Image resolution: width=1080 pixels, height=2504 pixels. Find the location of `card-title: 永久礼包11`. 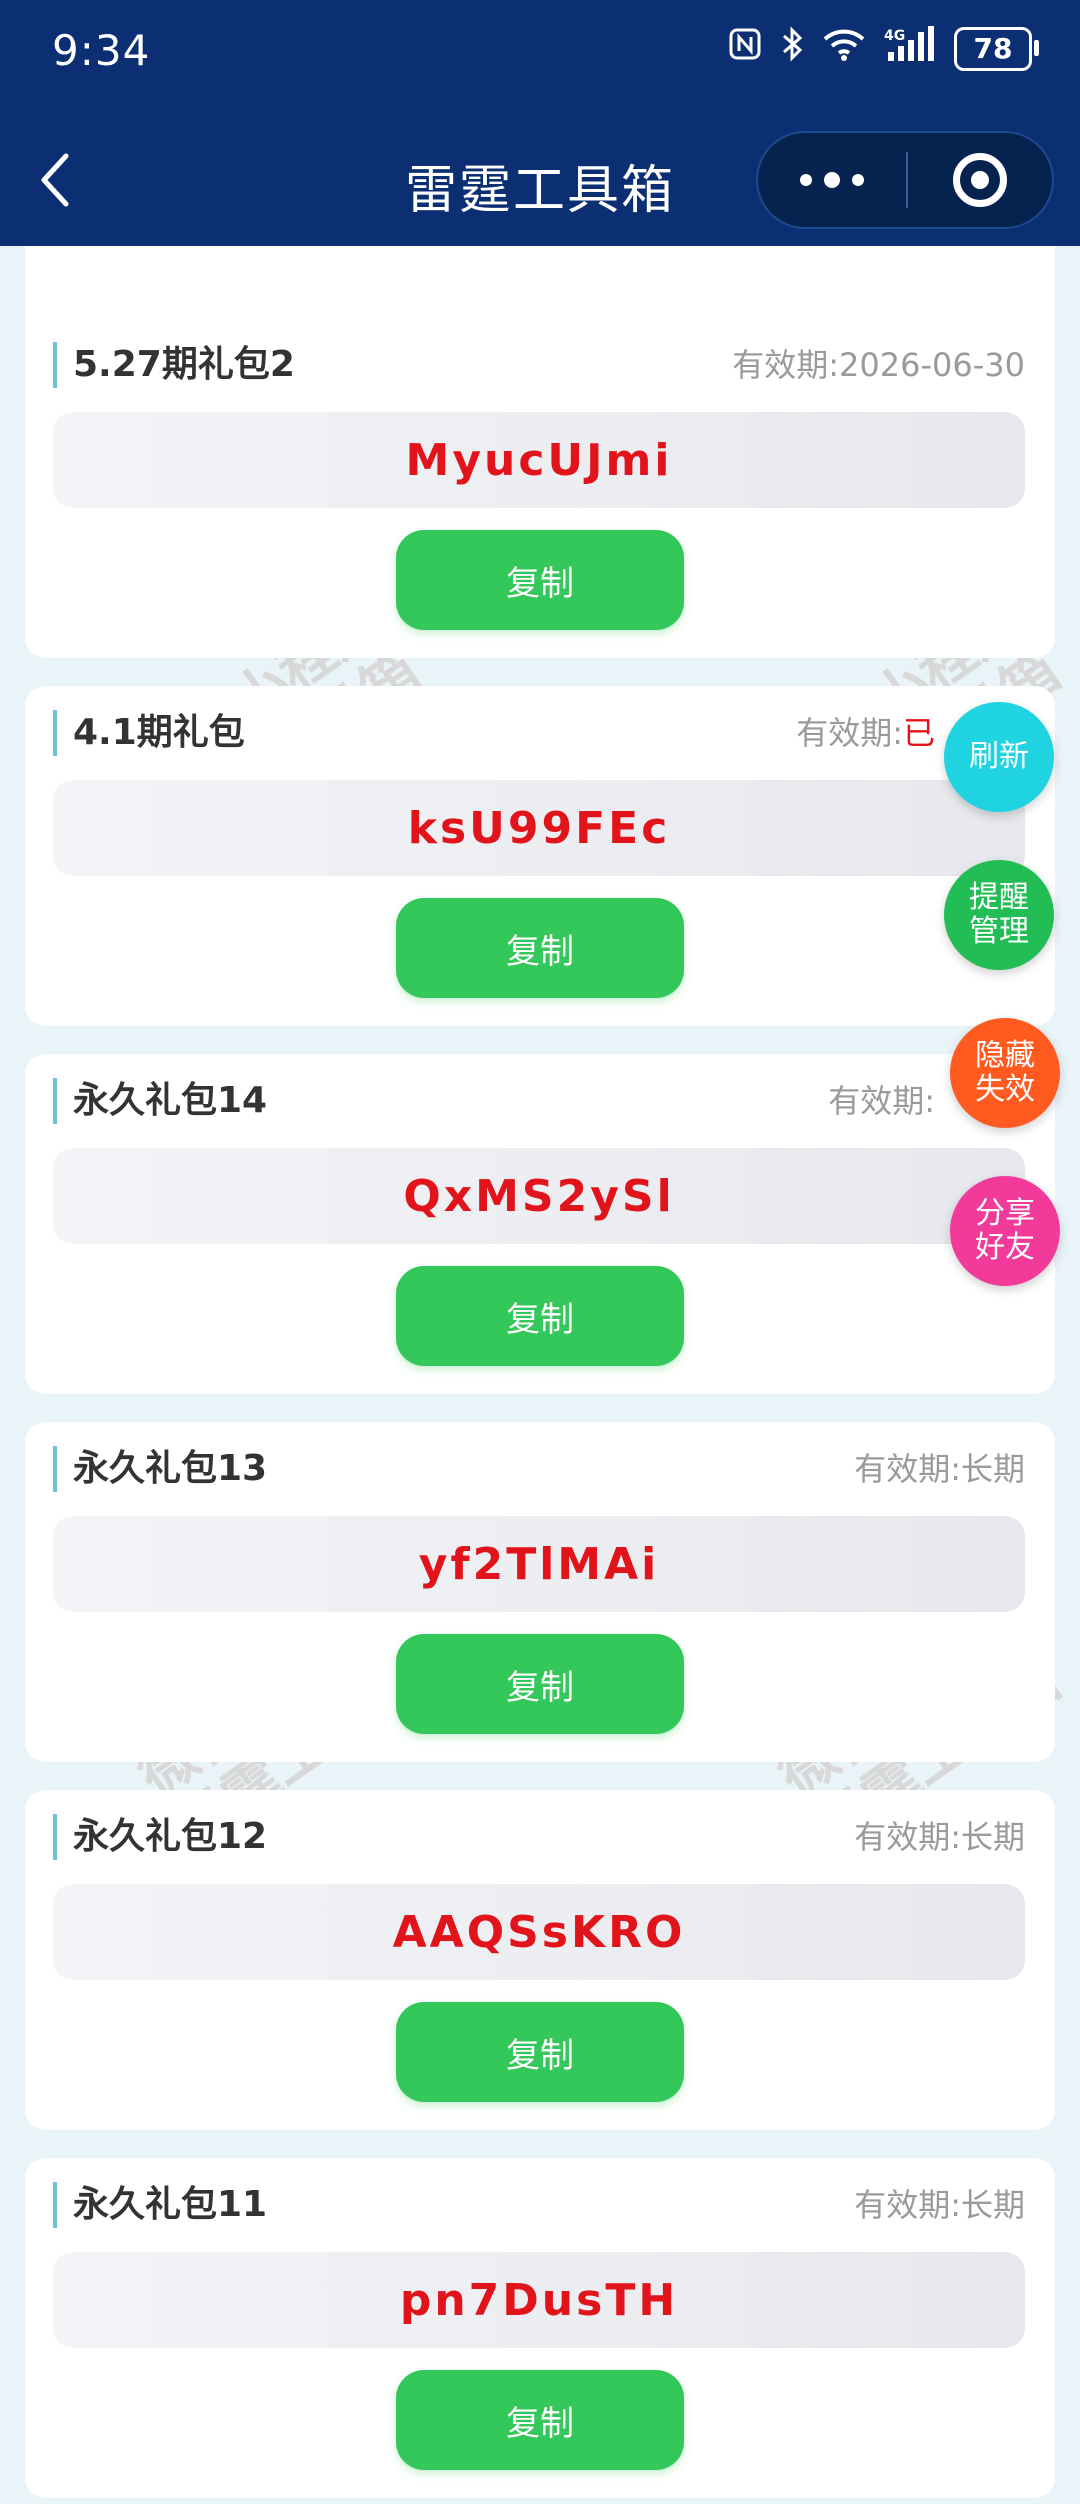

card-title: 永久礼包11 is located at coordinates (160, 2205).